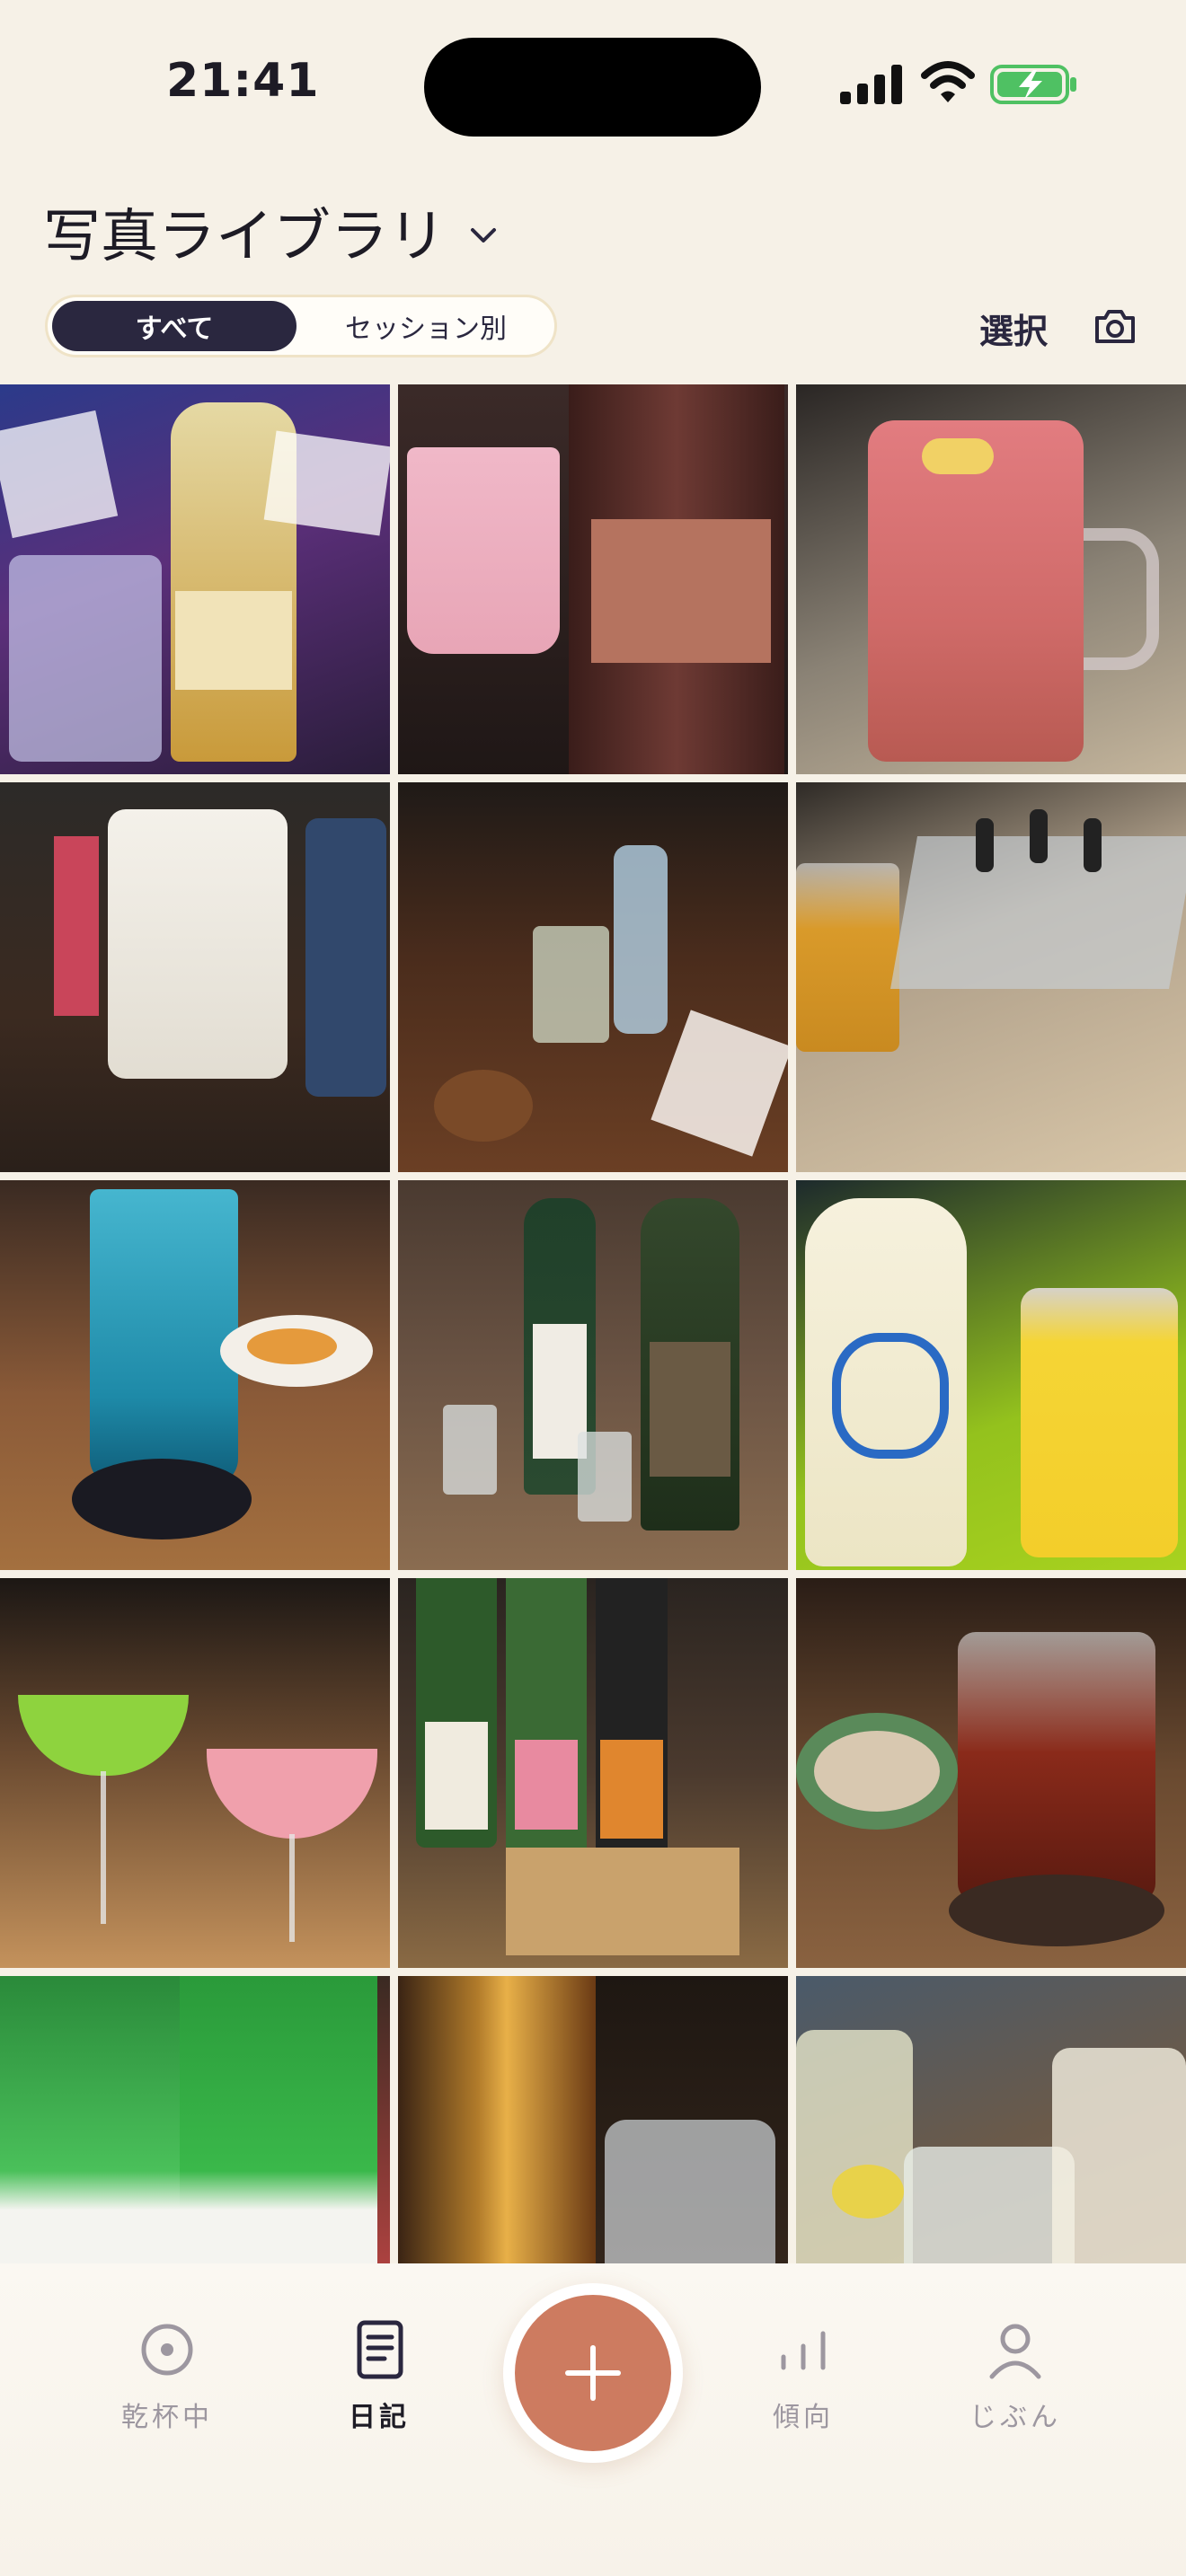  What do you see at coordinates (174, 326) in the screenshot?
I see `segment-all: すべて` at bounding box center [174, 326].